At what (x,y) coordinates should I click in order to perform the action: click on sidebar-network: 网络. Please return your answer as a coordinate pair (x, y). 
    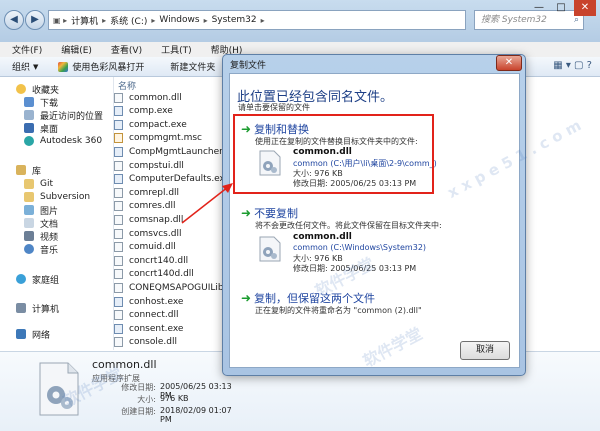
    Looking at the image, I should click on (33, 334).